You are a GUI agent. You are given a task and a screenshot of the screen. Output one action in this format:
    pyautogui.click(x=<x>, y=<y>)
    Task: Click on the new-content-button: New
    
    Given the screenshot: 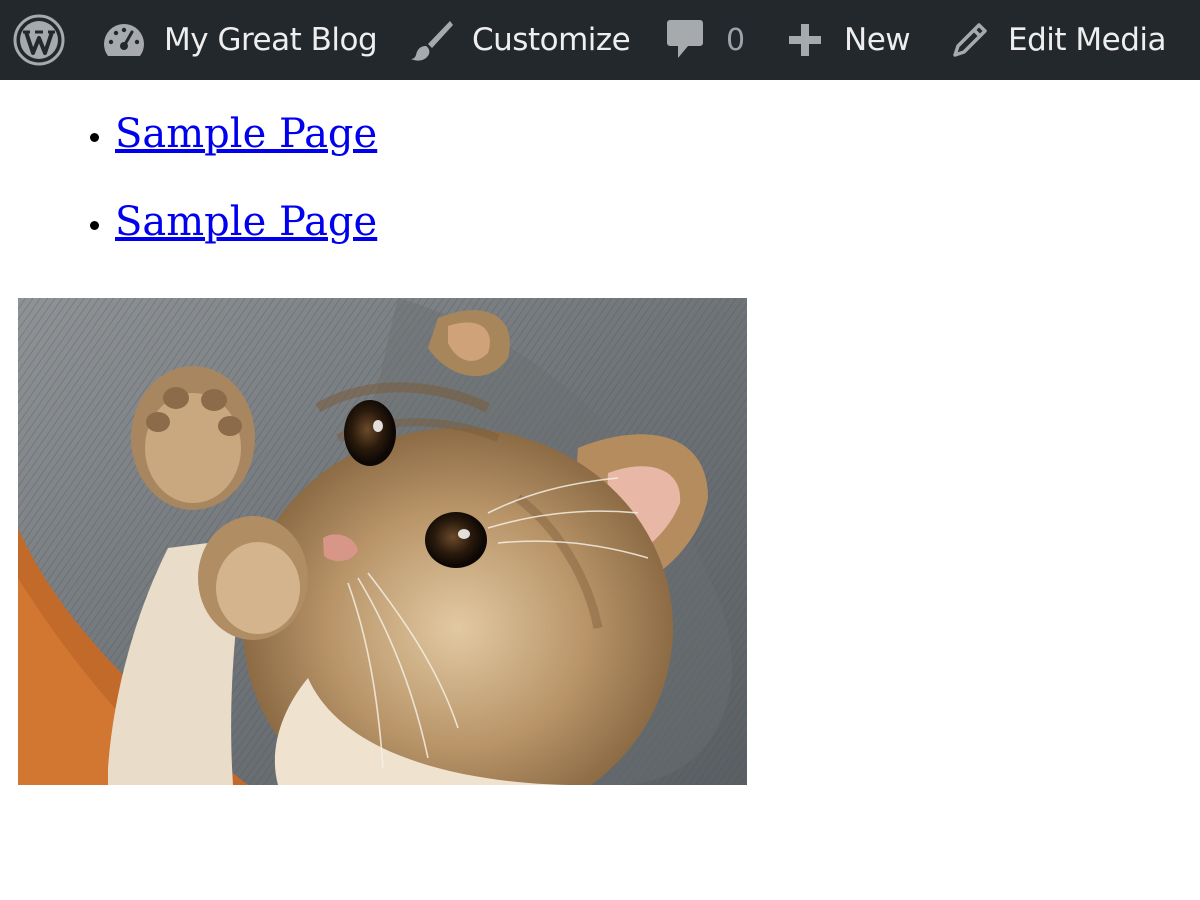 What is the action you would take?
    pyautogui.click(x=849, y=40)
    